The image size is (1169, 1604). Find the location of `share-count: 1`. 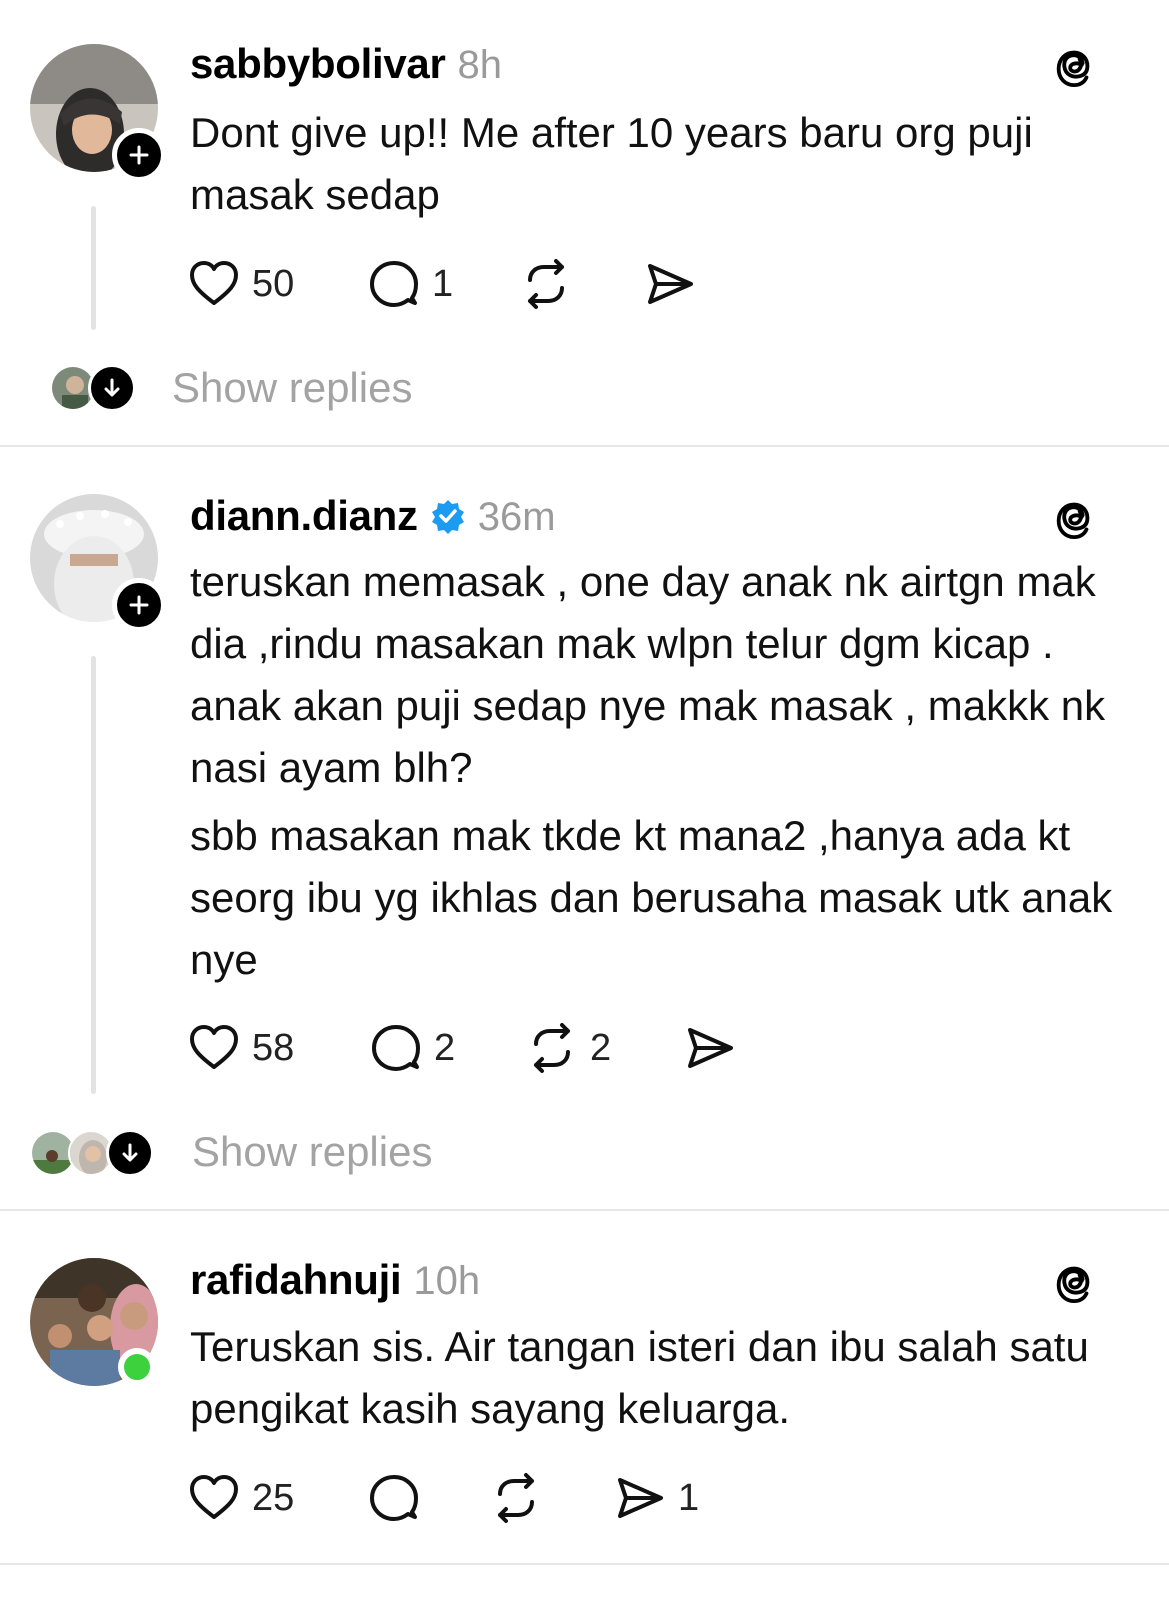

share-count: 1 is located at coordinates (689, 1497).